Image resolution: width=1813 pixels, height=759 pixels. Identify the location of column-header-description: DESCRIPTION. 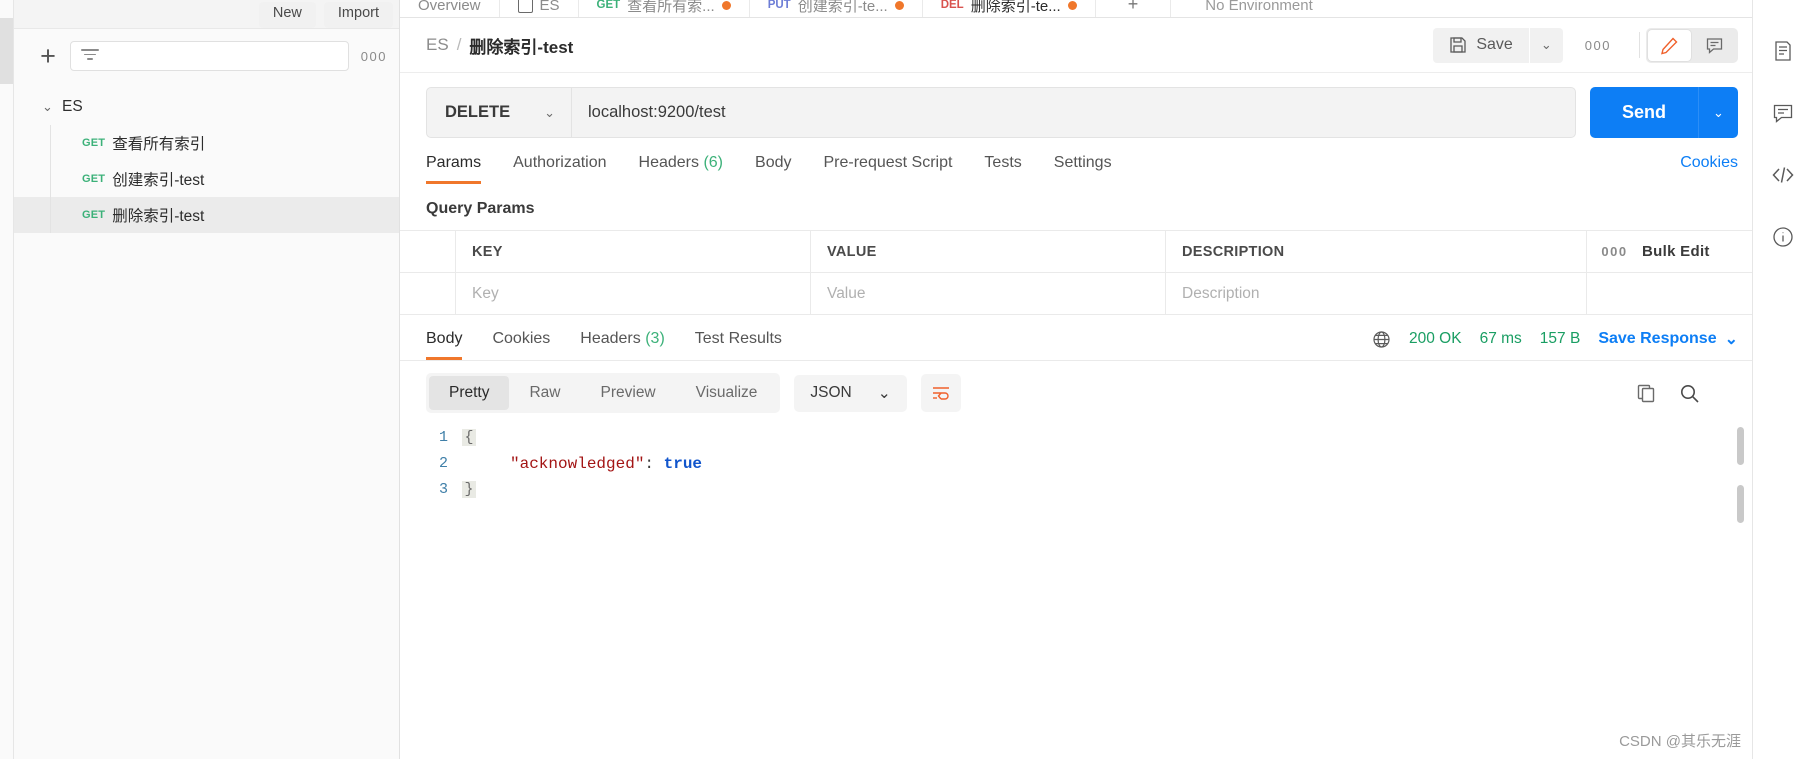
(1233, 251).